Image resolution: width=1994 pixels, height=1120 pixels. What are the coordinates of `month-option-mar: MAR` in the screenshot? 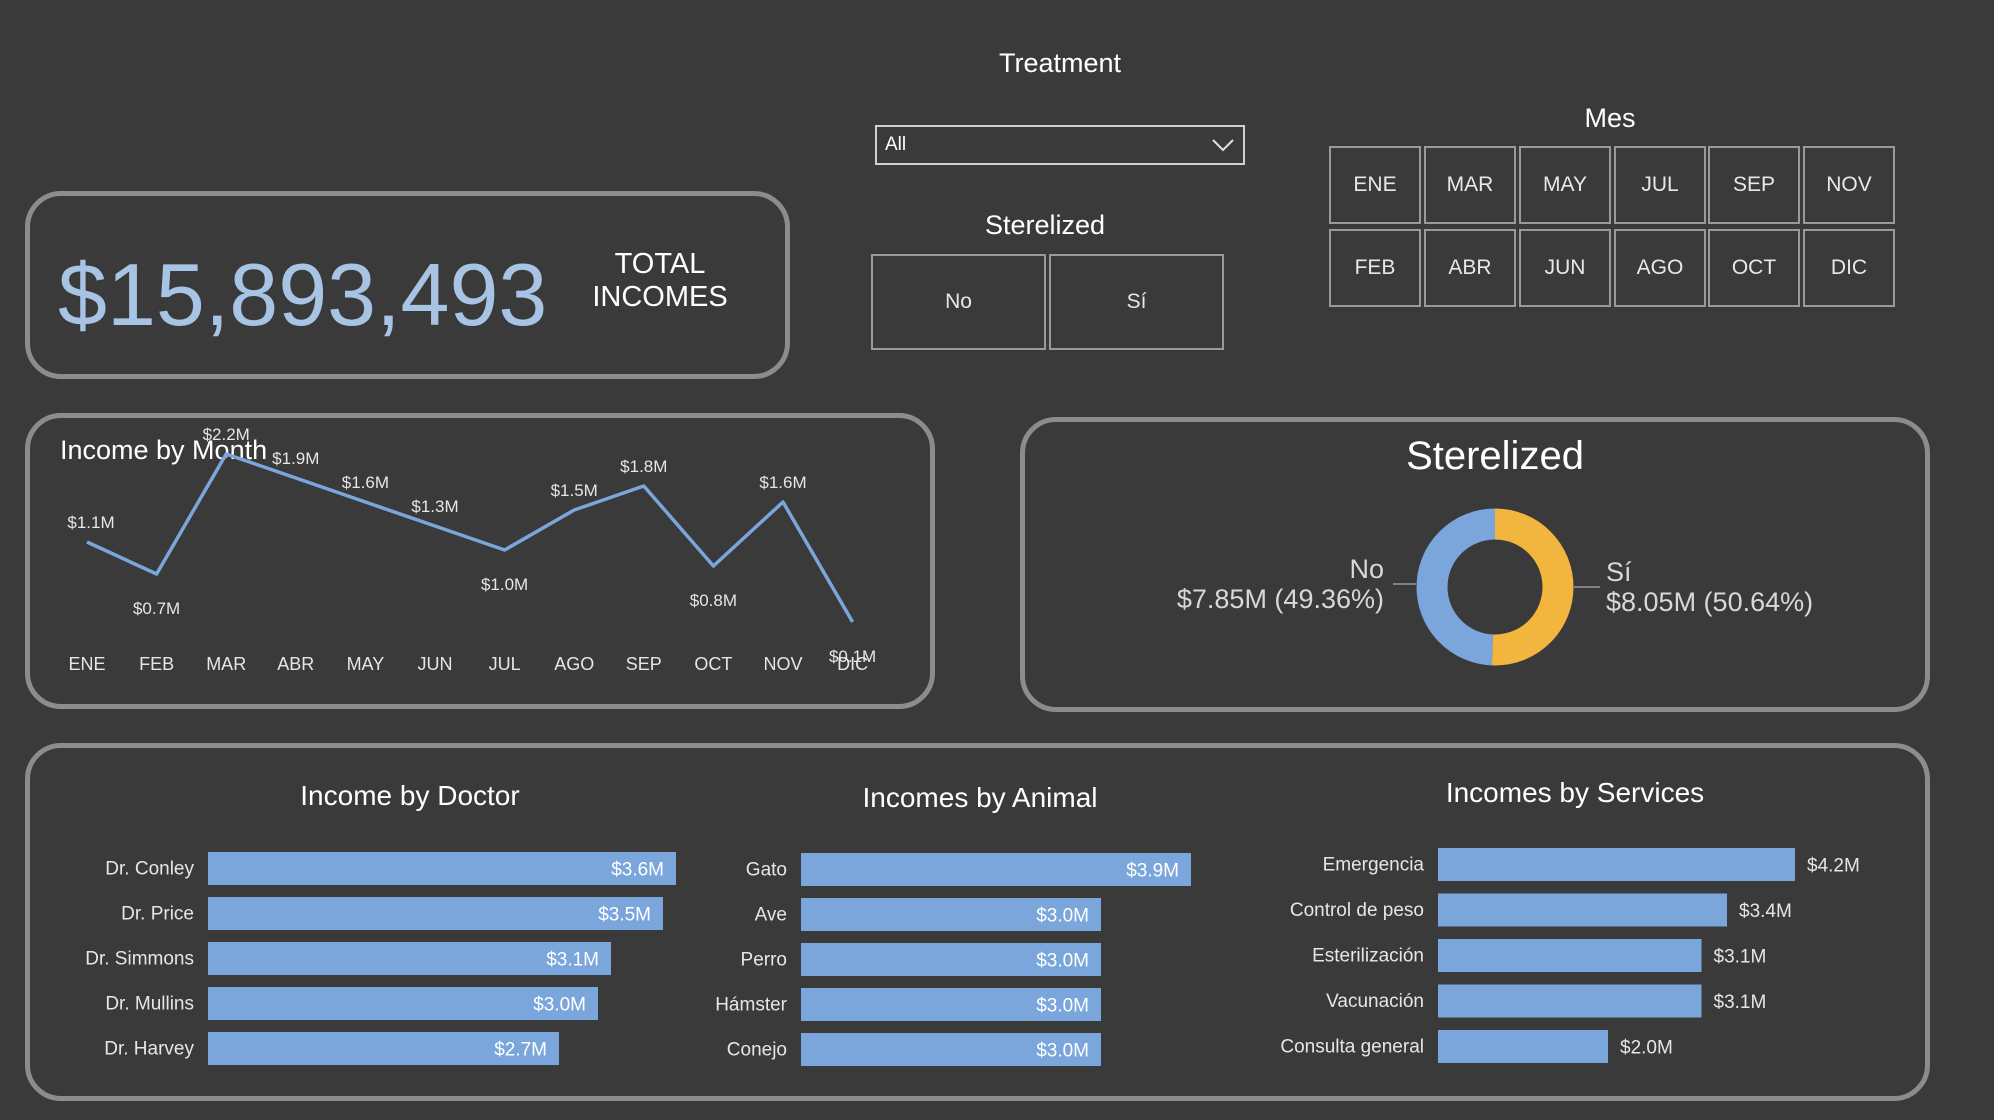 It's located at (1470, 185).